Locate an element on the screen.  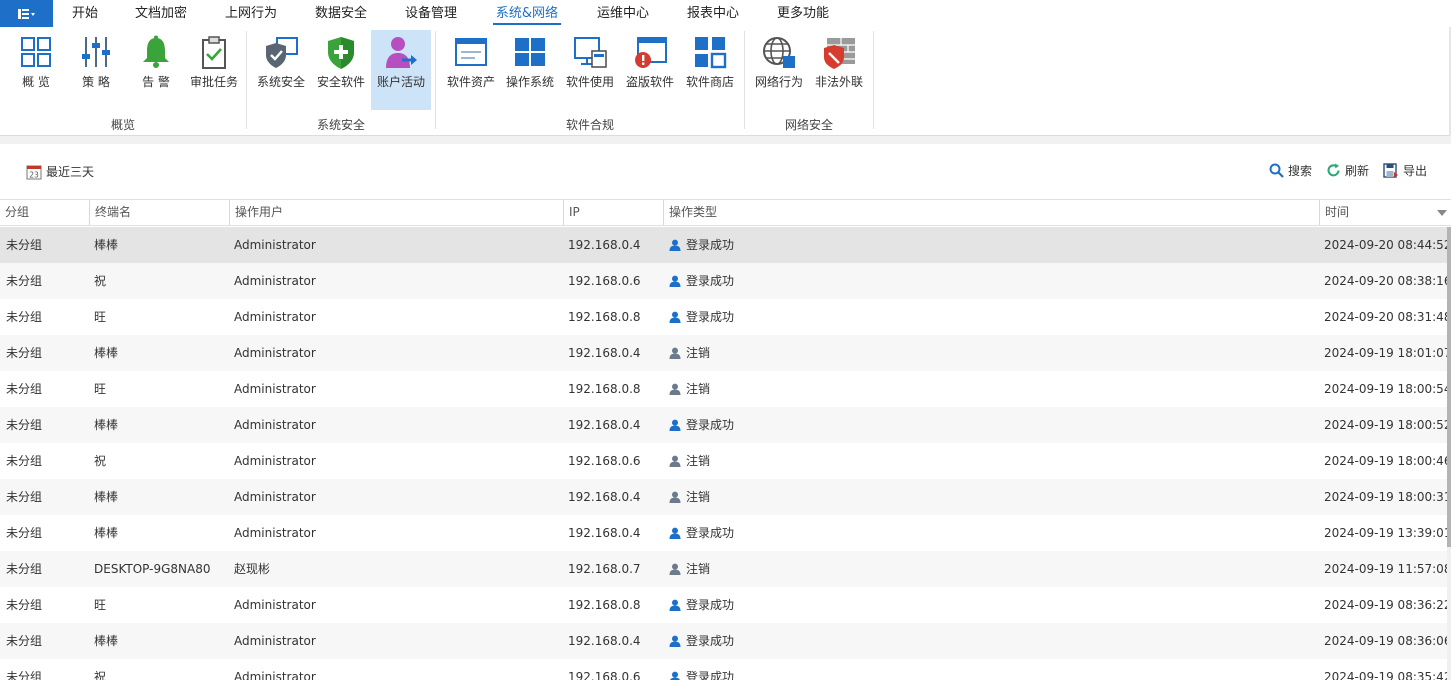
menu-tab-8: 更多功能 is located at coordinates (803, 13).